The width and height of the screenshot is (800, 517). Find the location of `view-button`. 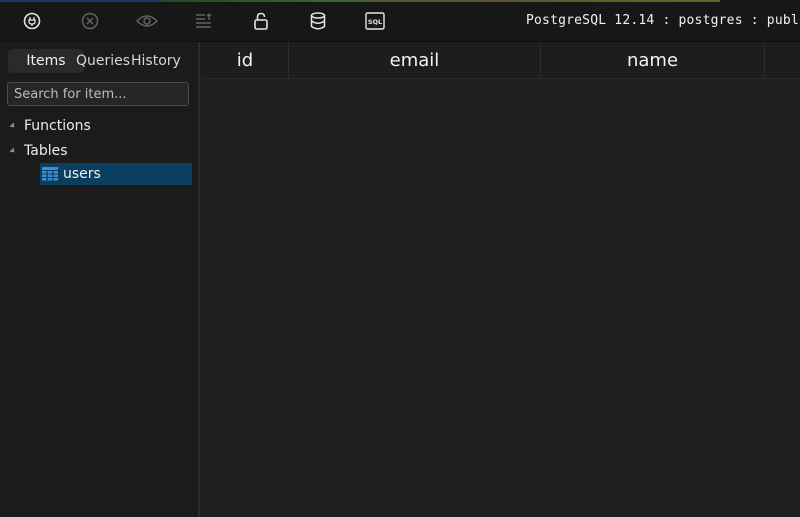

view-button is located at coordinates (147, 21).